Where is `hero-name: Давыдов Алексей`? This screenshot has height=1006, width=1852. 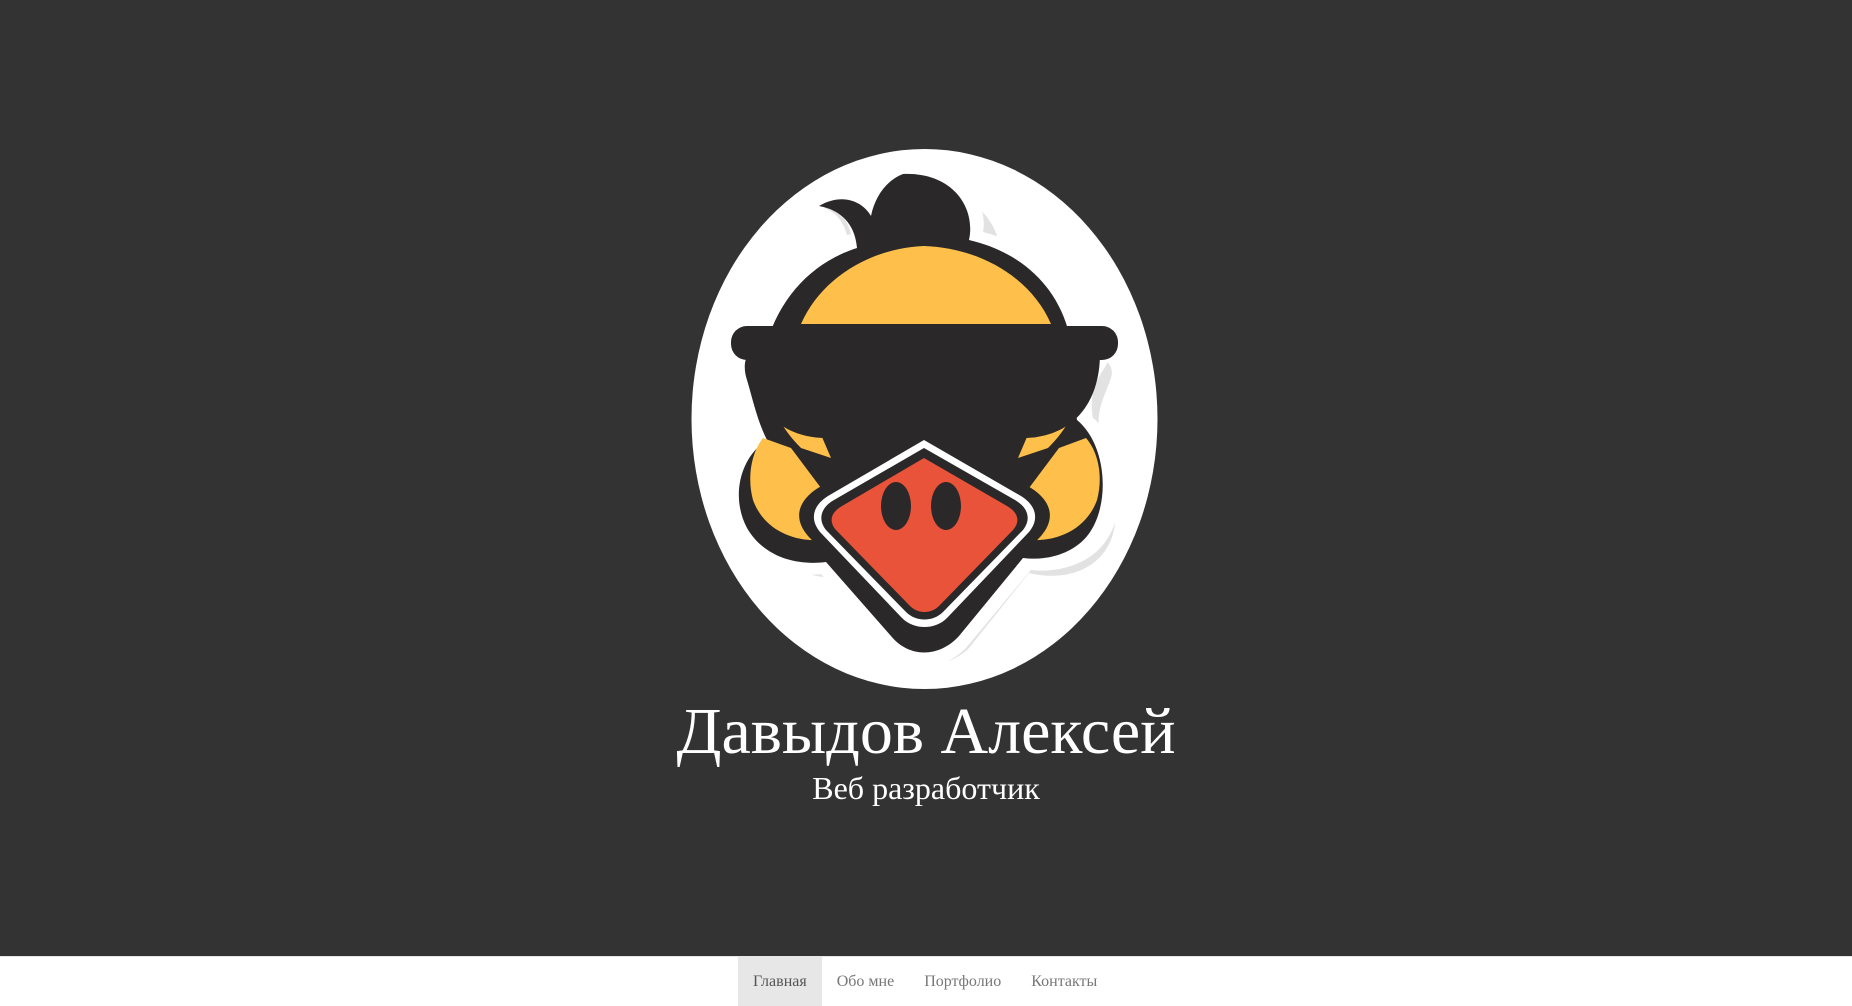
hero-name: Давыдов Алексей is located at coordinates (926, 731).